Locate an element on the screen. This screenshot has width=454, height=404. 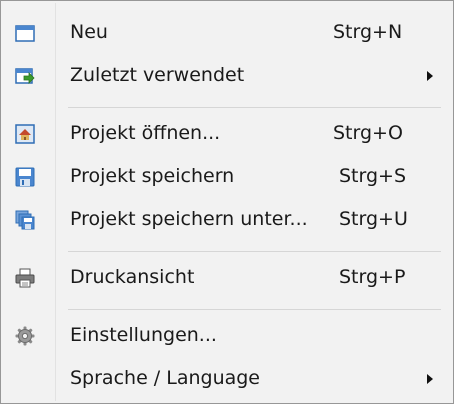
menu-item-recent: Zuletzt verwendet is located at coordinates (227, 76).